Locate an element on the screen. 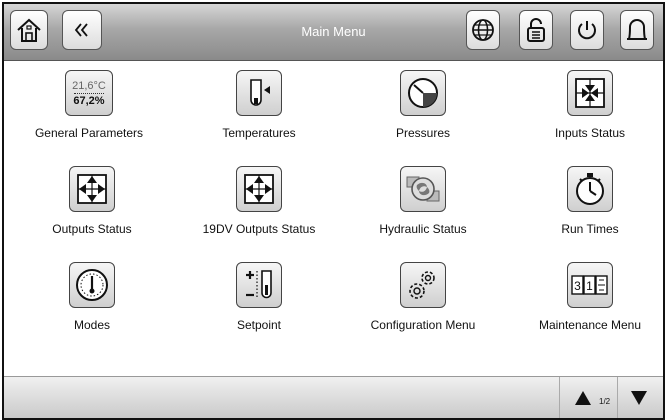 The image size is (665, 420). menu-item-label: Run Times is located at coordinates (590, 229).